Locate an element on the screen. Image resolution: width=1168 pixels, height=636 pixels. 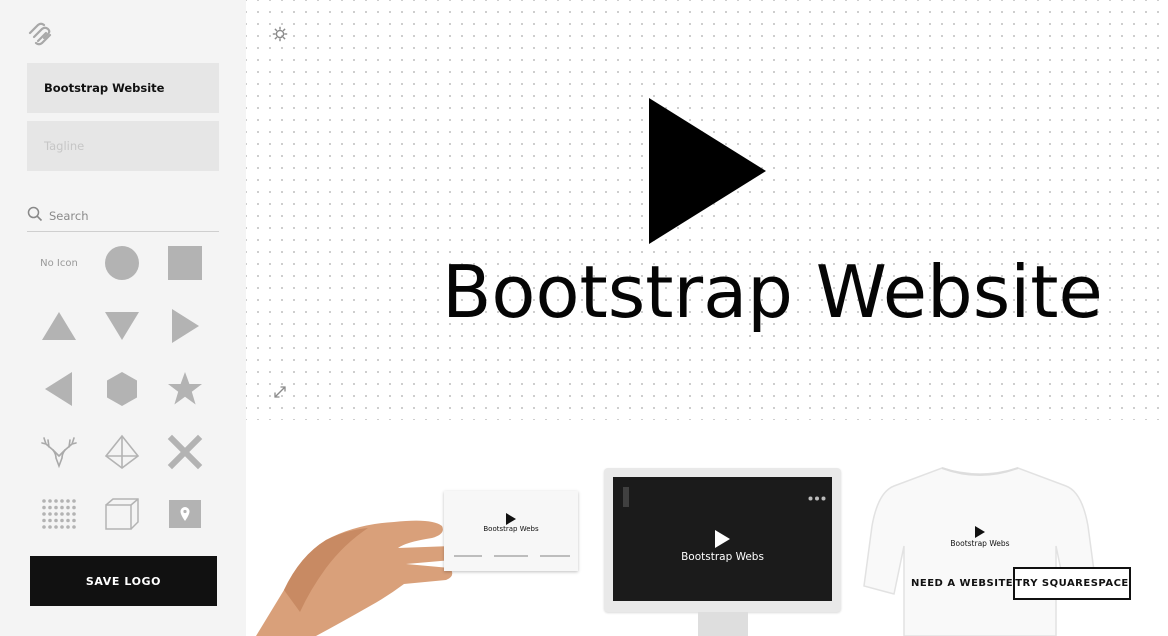
business-card-mockup: Bootstrap Webs is located at coordinates (511, 531).